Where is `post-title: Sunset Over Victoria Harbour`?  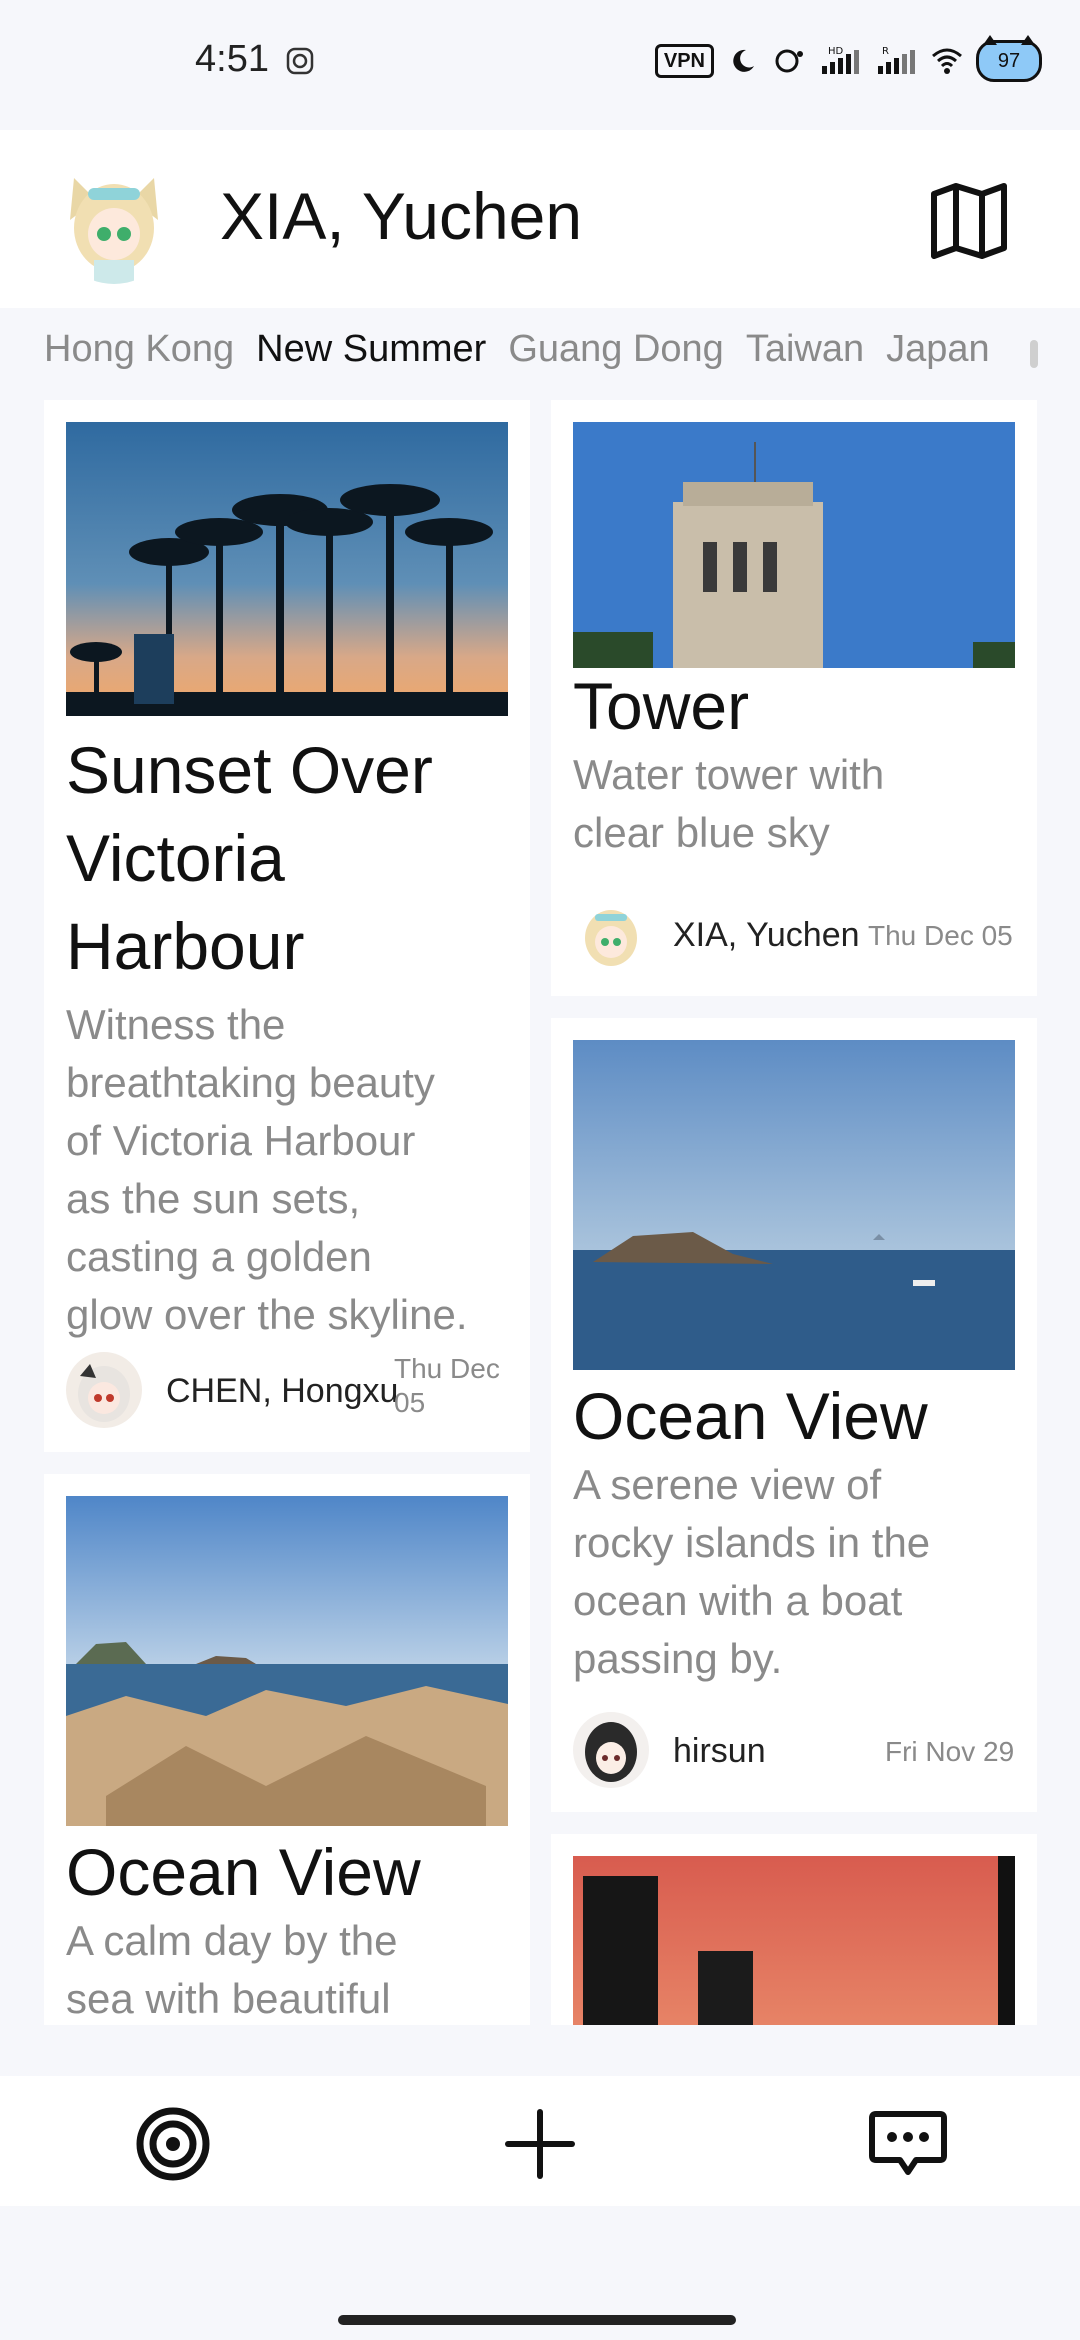
post-title: Sunset Over Victoria Harbour is located at coordinates (249, 858).